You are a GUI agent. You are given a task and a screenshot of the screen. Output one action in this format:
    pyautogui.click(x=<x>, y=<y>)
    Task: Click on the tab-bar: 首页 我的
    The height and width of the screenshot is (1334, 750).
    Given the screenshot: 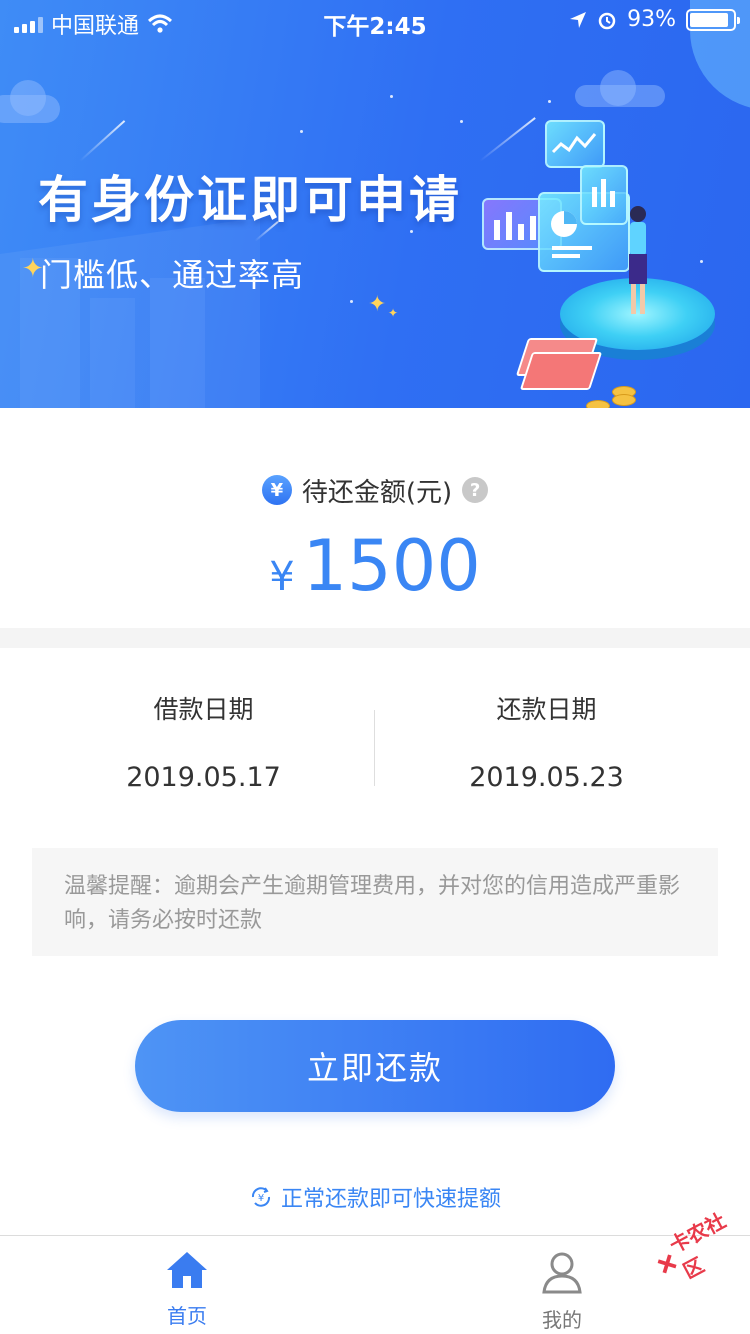 What is the action you would take?
    pyautogui.click(x=375, y=1284)
    